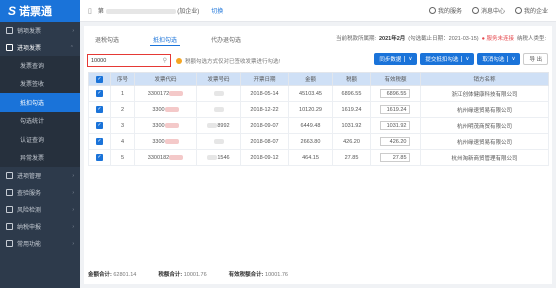 The width and height of the screenshot is (556, 288). What do you see at coordinates (351, 125) in the screenshot?
I see `cell-tax: 1031.92` at bounding box center [351, 125].